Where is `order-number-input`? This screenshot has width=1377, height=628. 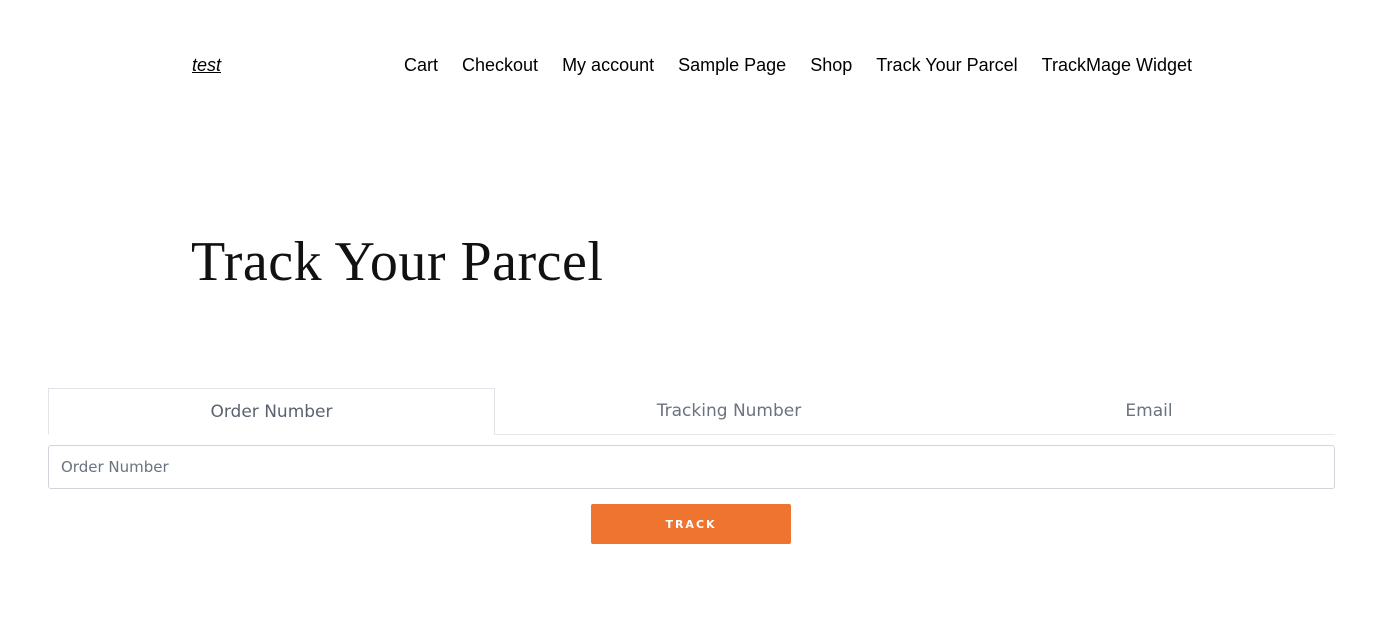 order-number-input is located at coordinates (691, 467).